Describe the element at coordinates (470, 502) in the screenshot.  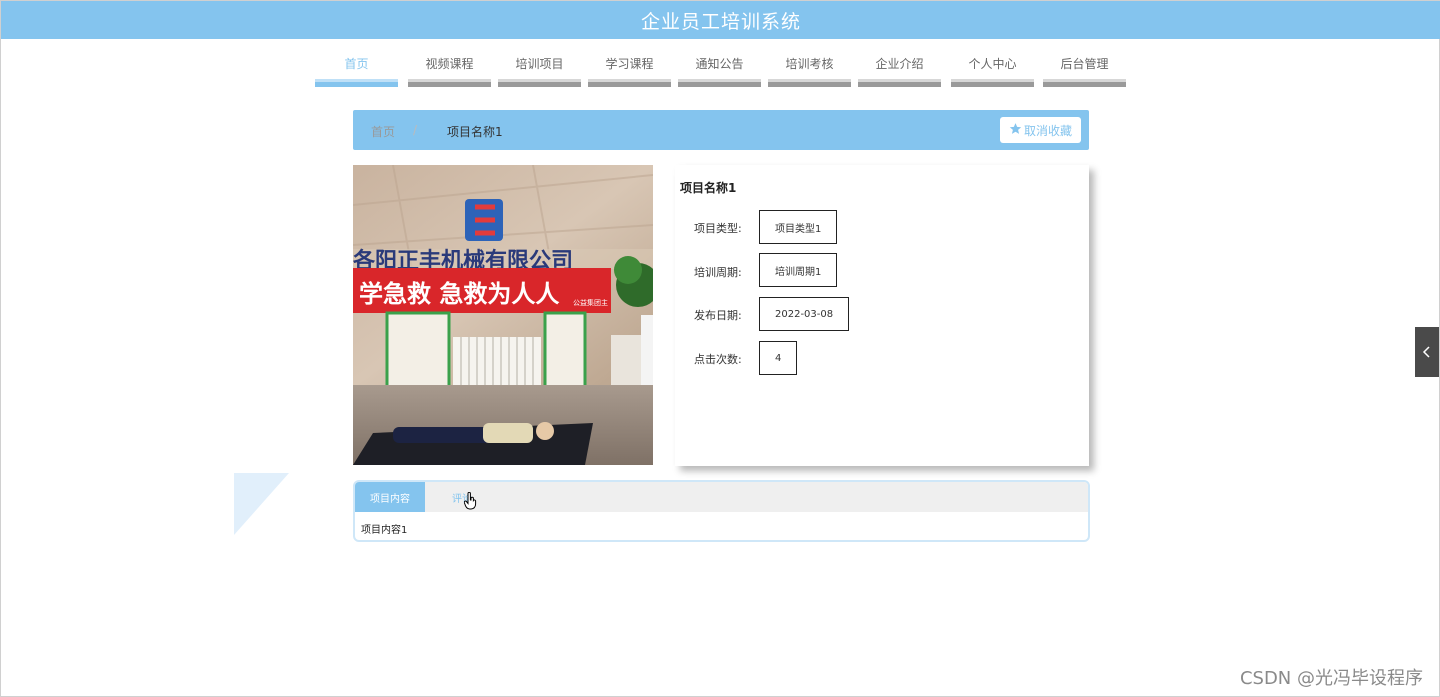
I see `hand-cursor-icon` at that location.